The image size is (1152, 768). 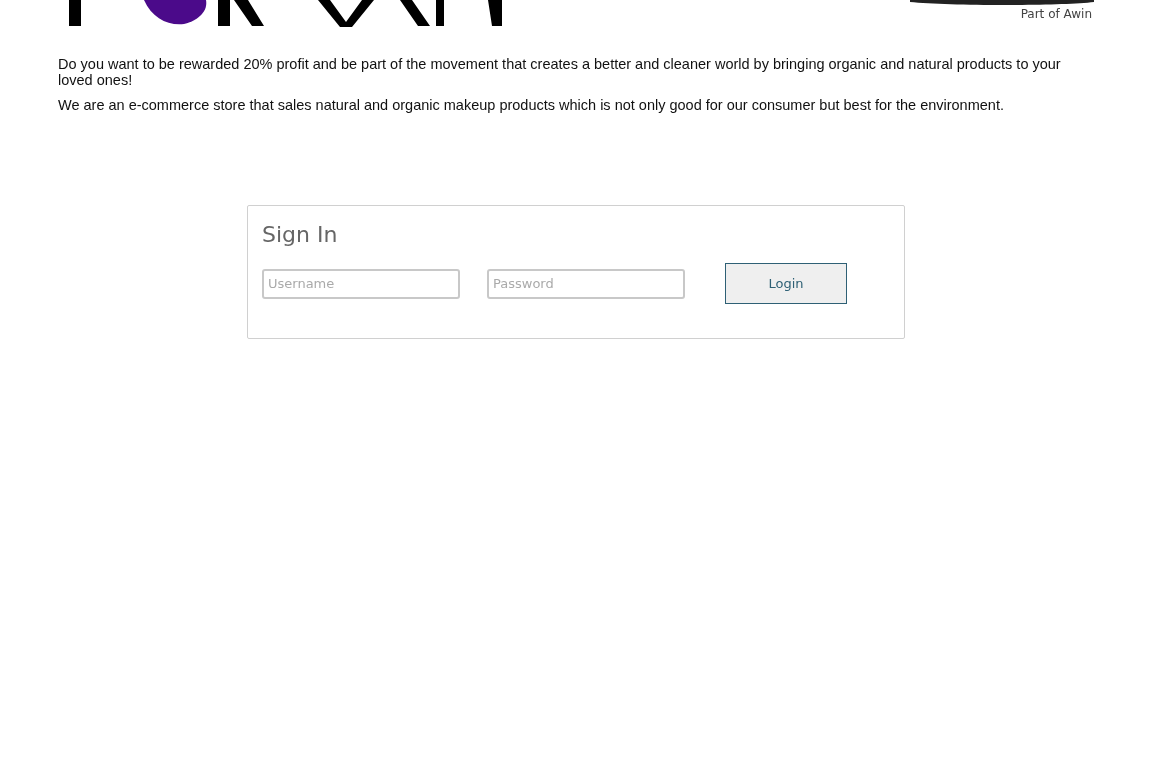 What do you see at coordinates (531, 105) in the screenshot?
I see `intro-paragraph: We are an e-commerce store that sales natural and organic makeup products which is not only good for our consumer but best for the environment.` at bounding box center [531, 105].